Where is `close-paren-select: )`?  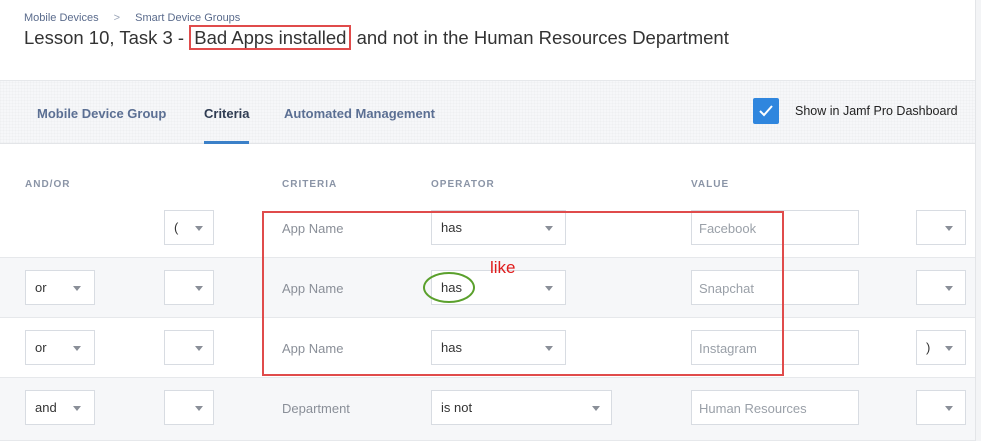 close-paren-select: ) is located at coordinates (941, 347).